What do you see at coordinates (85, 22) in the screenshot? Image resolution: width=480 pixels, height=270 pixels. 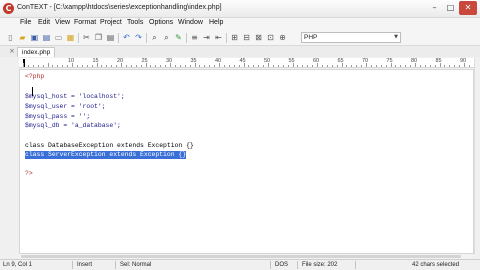 I see `menu-format: Format` at bounding box center [85, 22].